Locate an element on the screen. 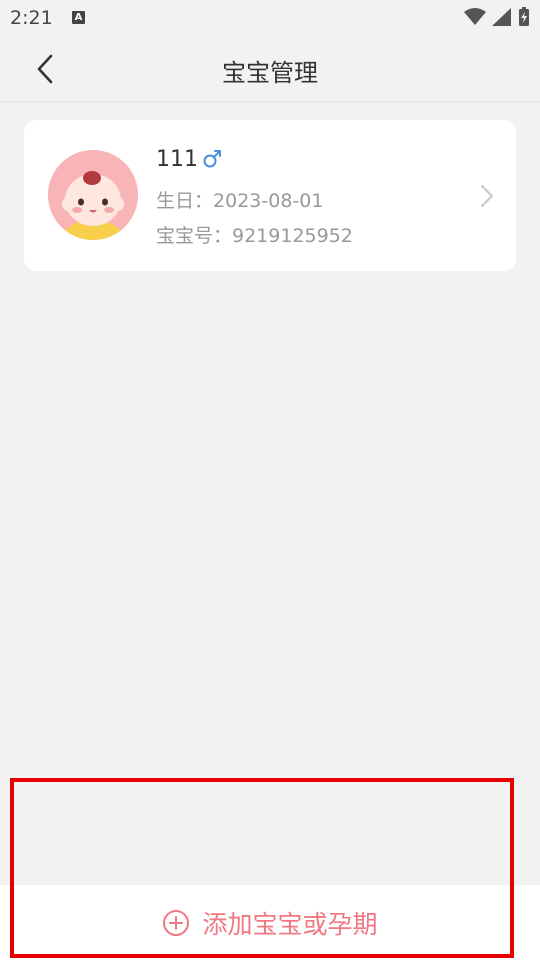  page-title: 宝宝管理 is located at coordinates (270, 73).